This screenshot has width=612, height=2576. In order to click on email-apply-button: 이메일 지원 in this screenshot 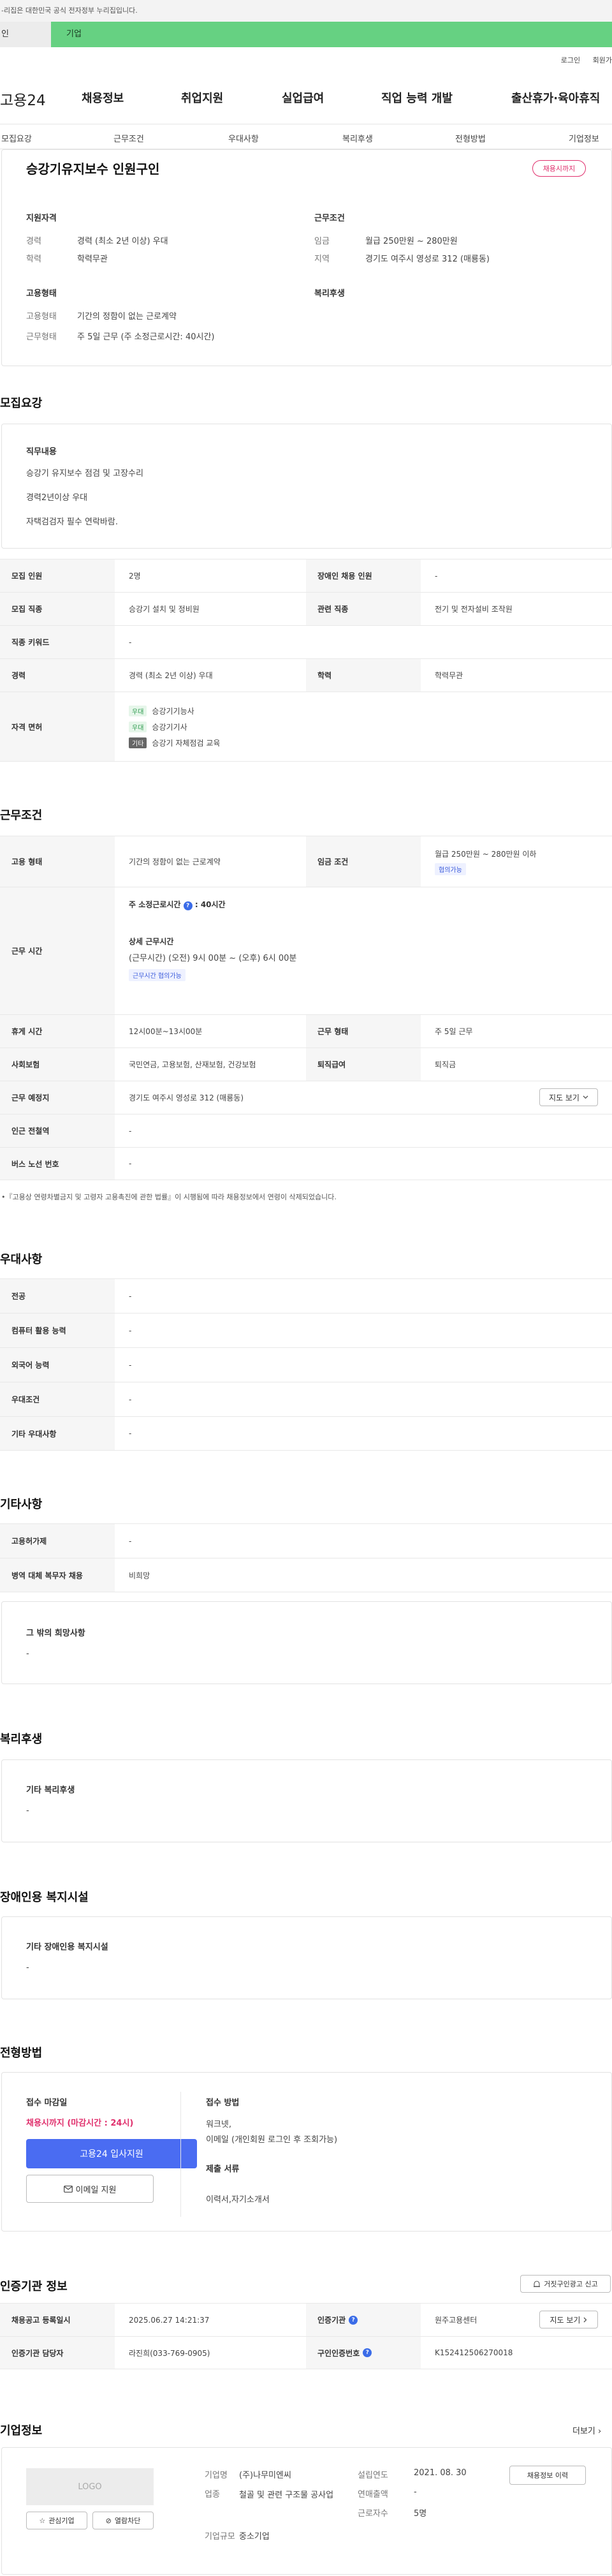, I will do `click(90, 2189)`.